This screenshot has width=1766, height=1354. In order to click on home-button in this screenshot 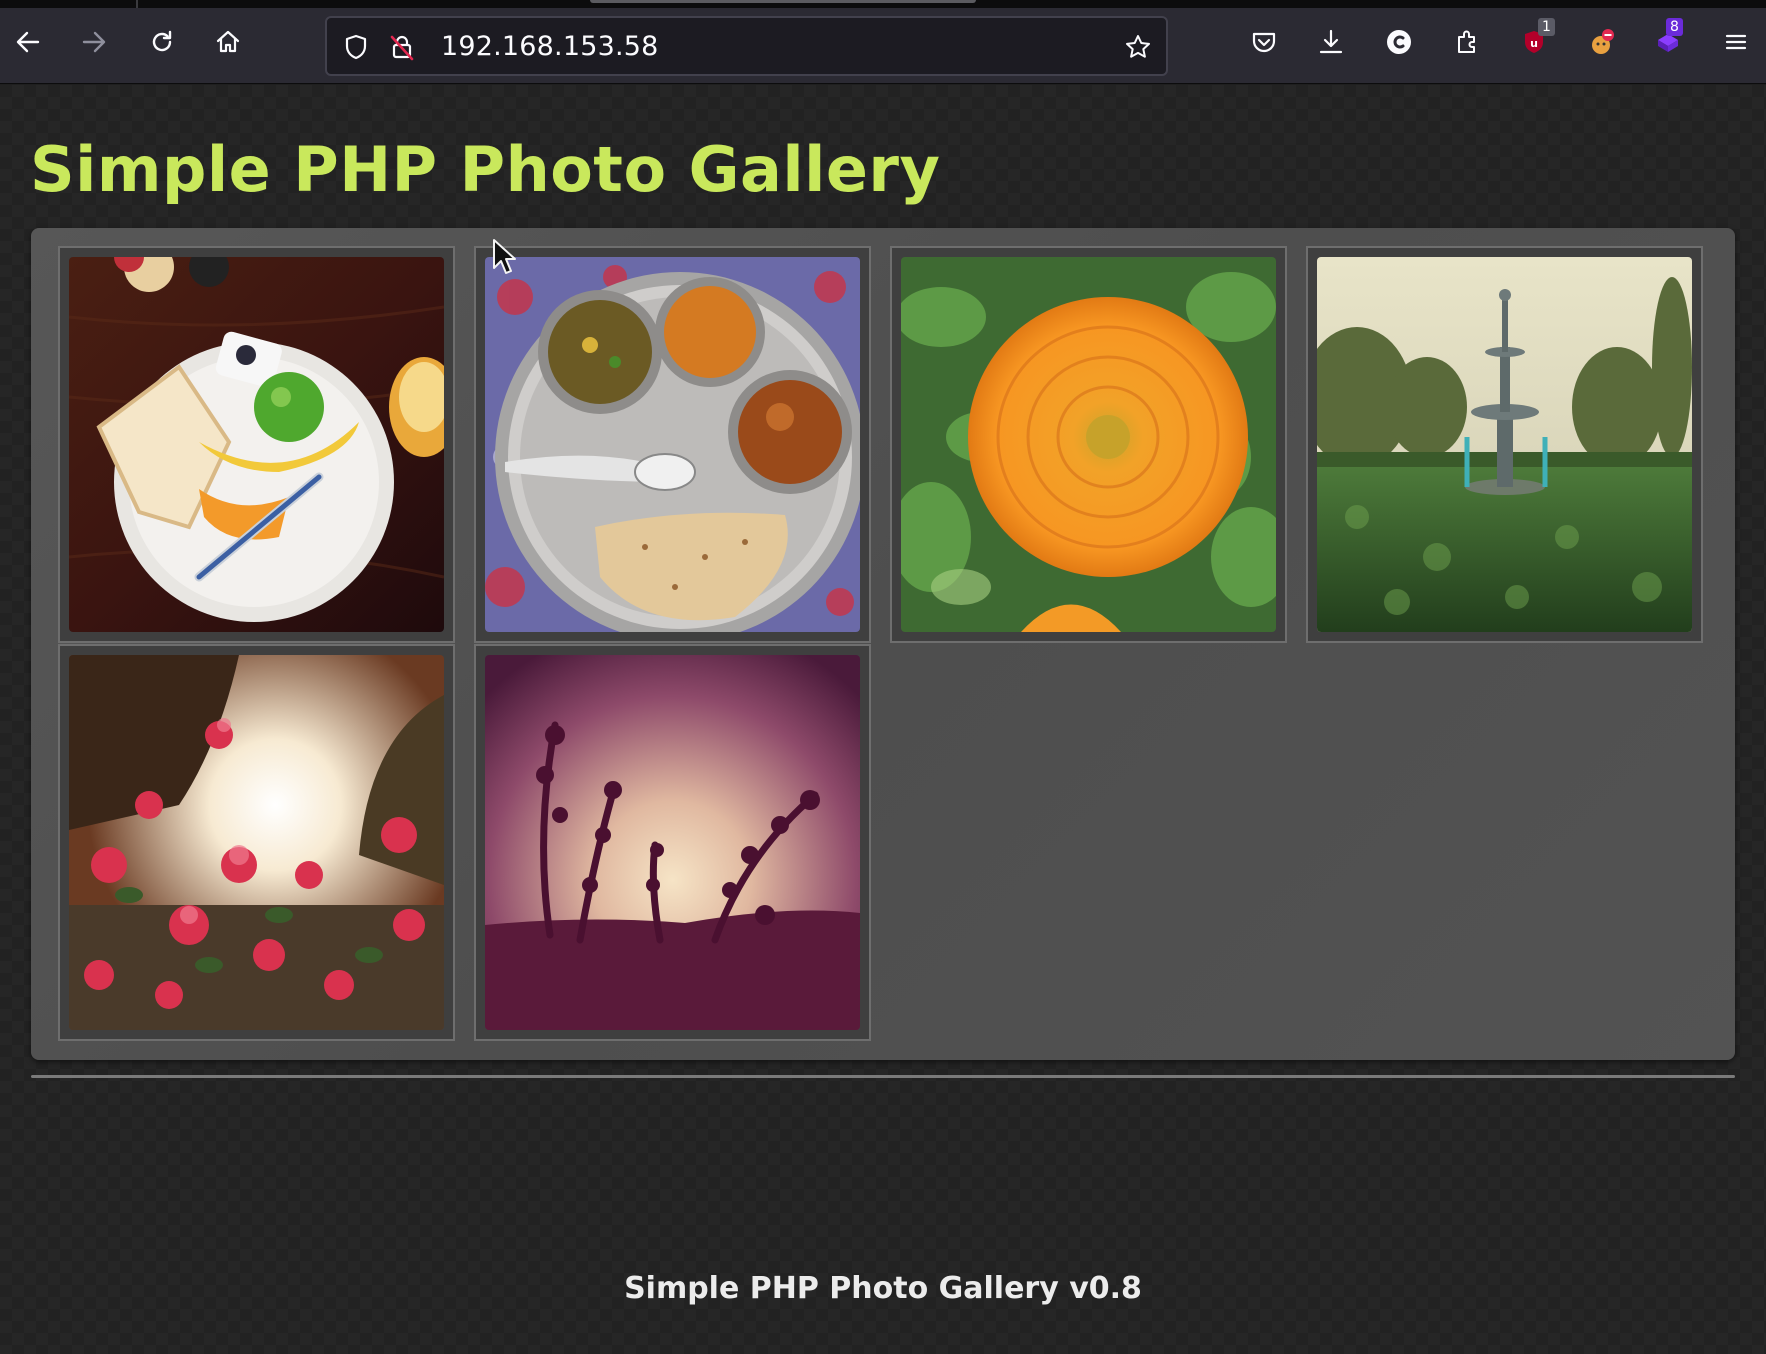, I will do `click(228, 42)`.